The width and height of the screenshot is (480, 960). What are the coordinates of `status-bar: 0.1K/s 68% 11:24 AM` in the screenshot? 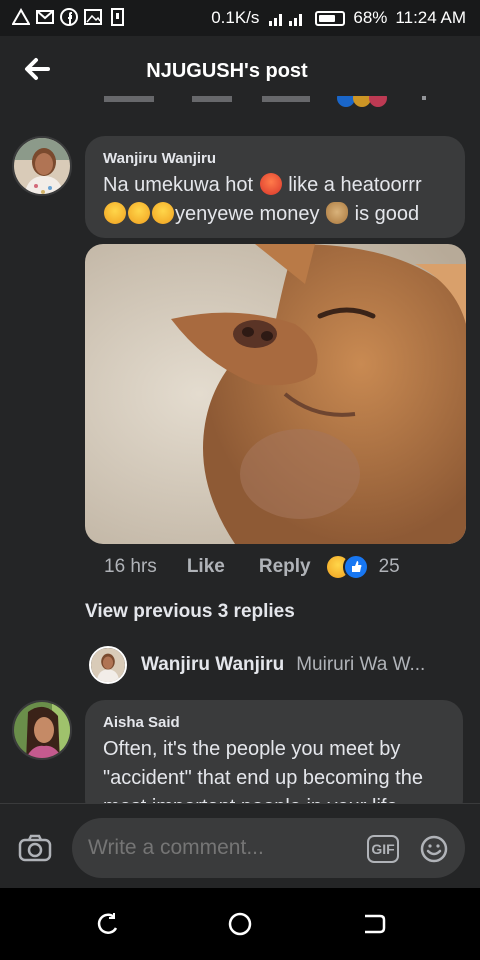 It's located at (240, 18).